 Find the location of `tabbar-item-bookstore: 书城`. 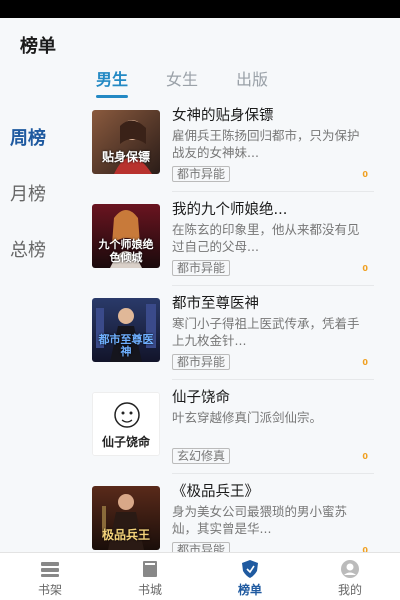

tabbar-item-bookstore: 书城 is located at coordinates (150, 576).